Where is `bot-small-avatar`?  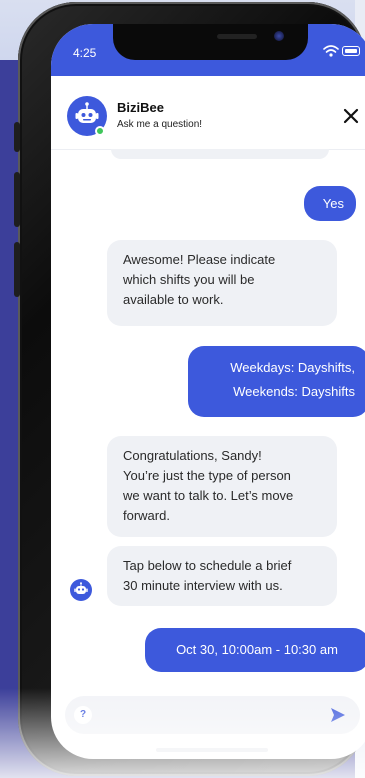 bot-small-avatar is located at coordinates (81, 590).